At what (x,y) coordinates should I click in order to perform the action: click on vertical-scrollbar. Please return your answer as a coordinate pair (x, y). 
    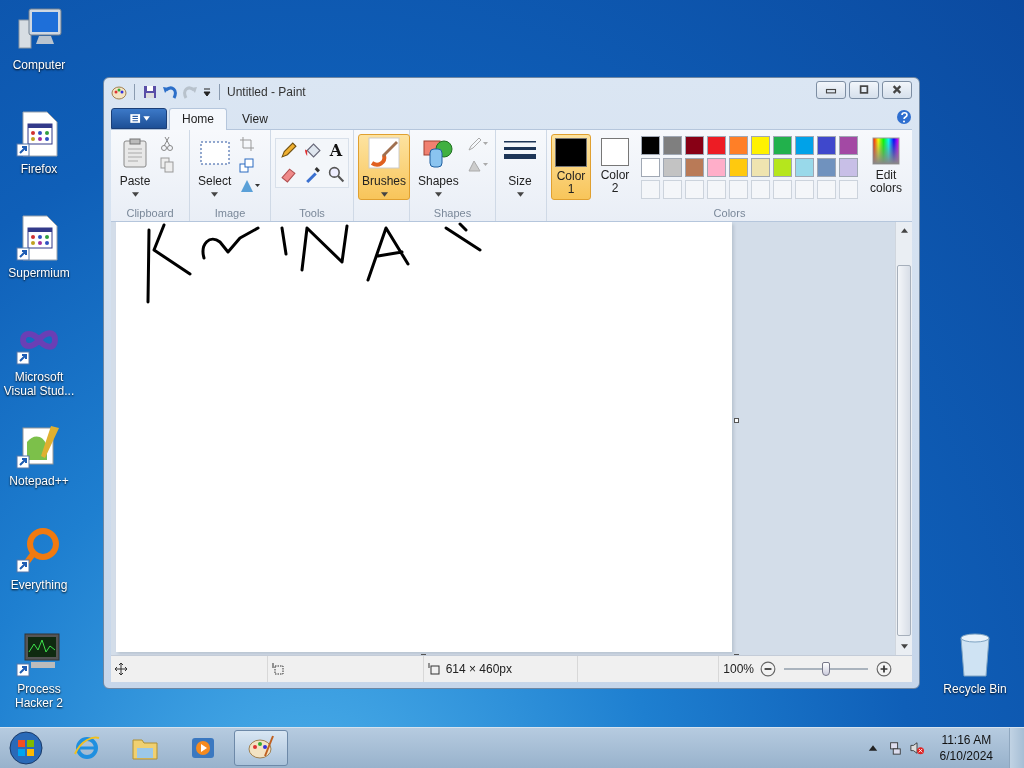
    Looking at the image, I should click on (903, 439).